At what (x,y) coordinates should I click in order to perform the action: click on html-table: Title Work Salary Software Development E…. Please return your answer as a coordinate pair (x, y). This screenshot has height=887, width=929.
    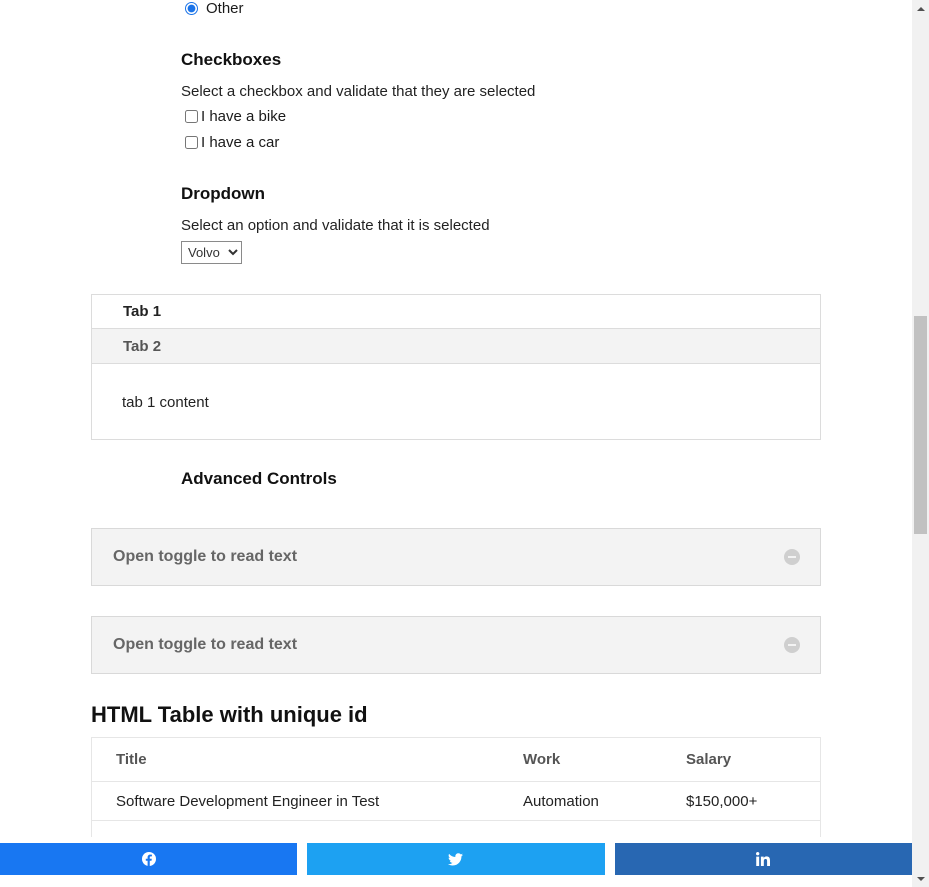
    Looking at the image, I should click on (456, 798).